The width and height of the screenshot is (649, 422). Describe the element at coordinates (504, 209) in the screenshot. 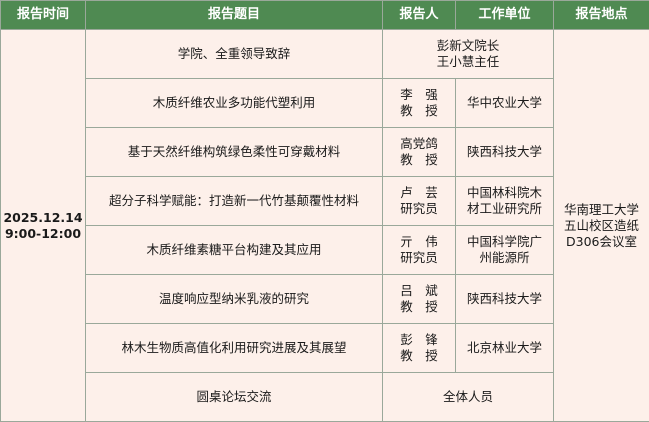

I see `unit-line: 材工业研究所` at that location.